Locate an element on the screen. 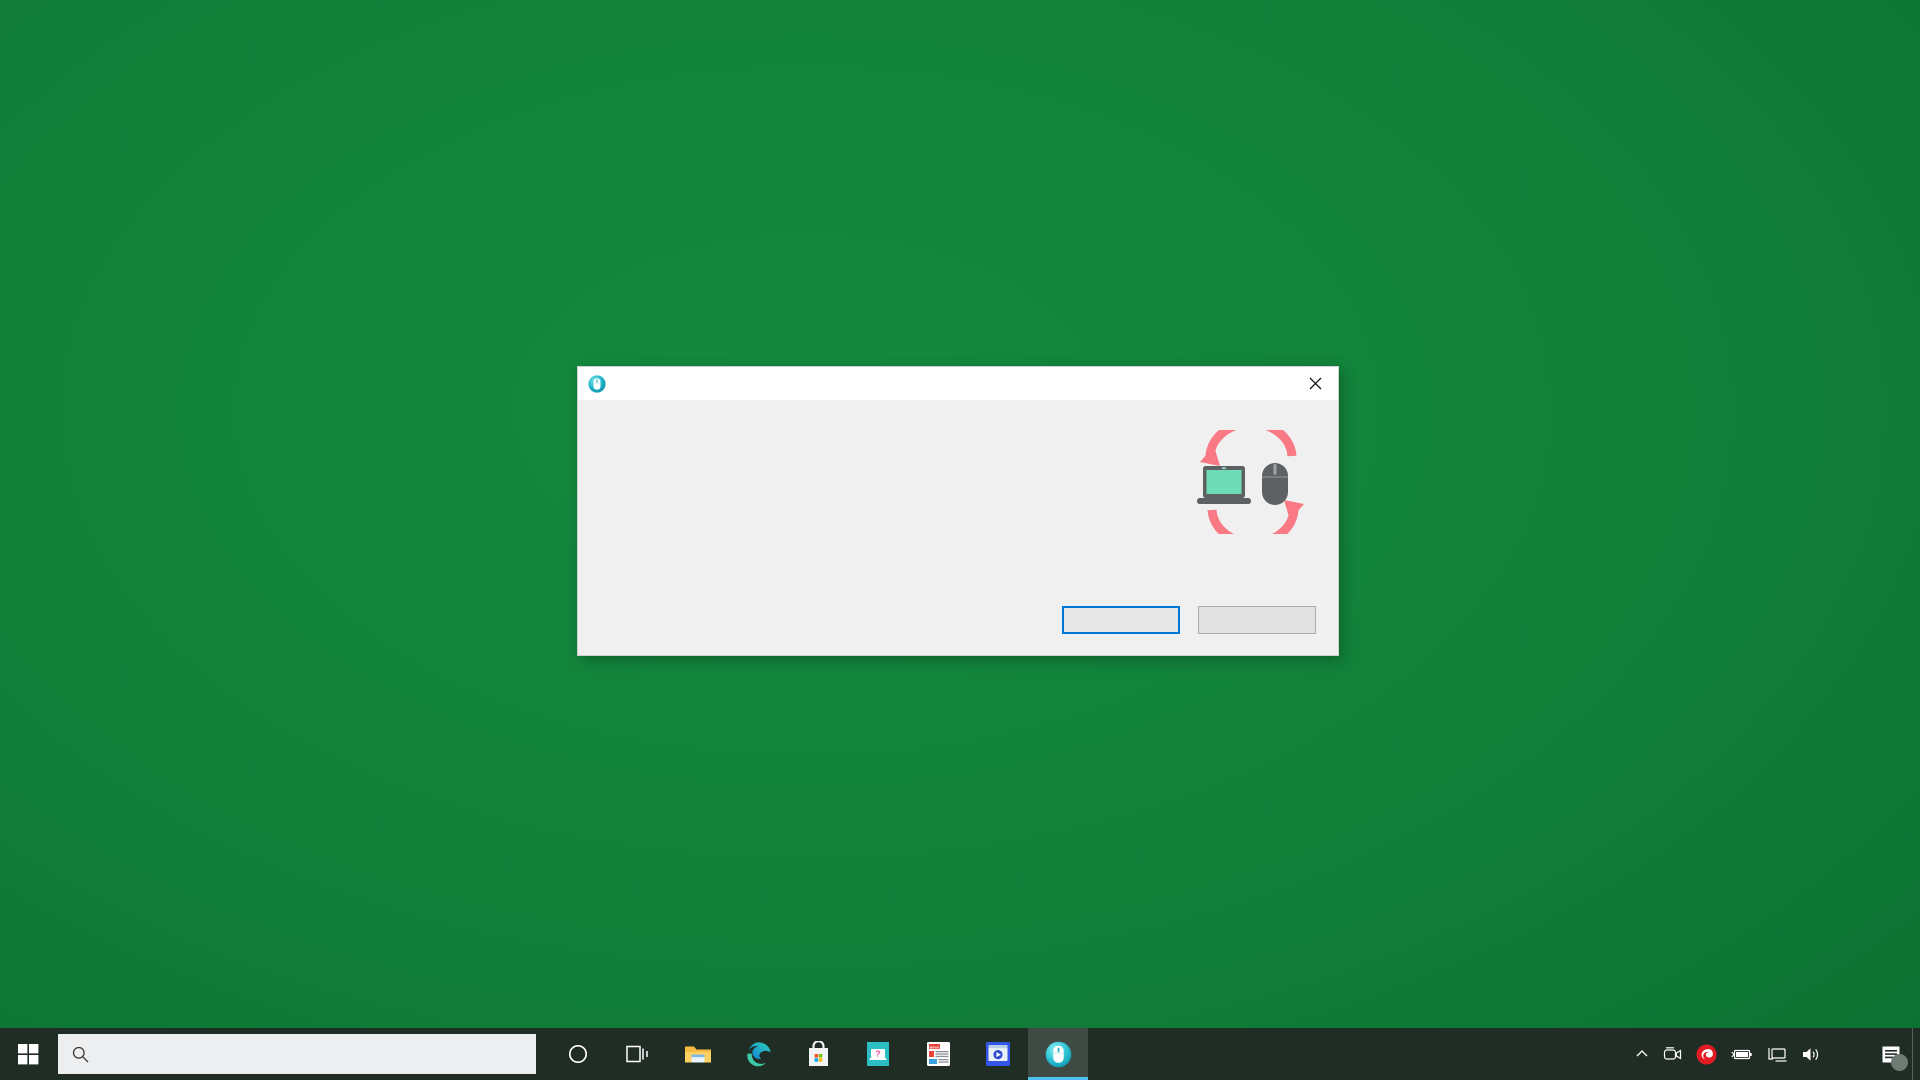  action-center-badge is located at coordinates (1899, 1062).